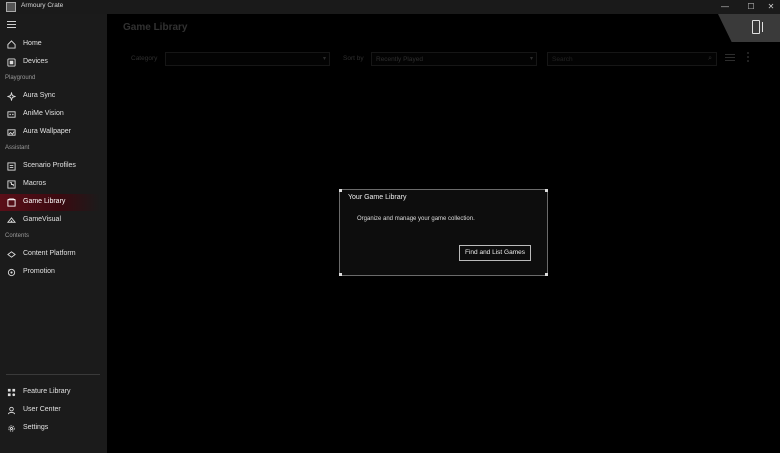  What do you see at coordinates (39, 95) in the screenshot?
I see `sidebar-item-label: Aura Sync` at bounding box center [39, 95].